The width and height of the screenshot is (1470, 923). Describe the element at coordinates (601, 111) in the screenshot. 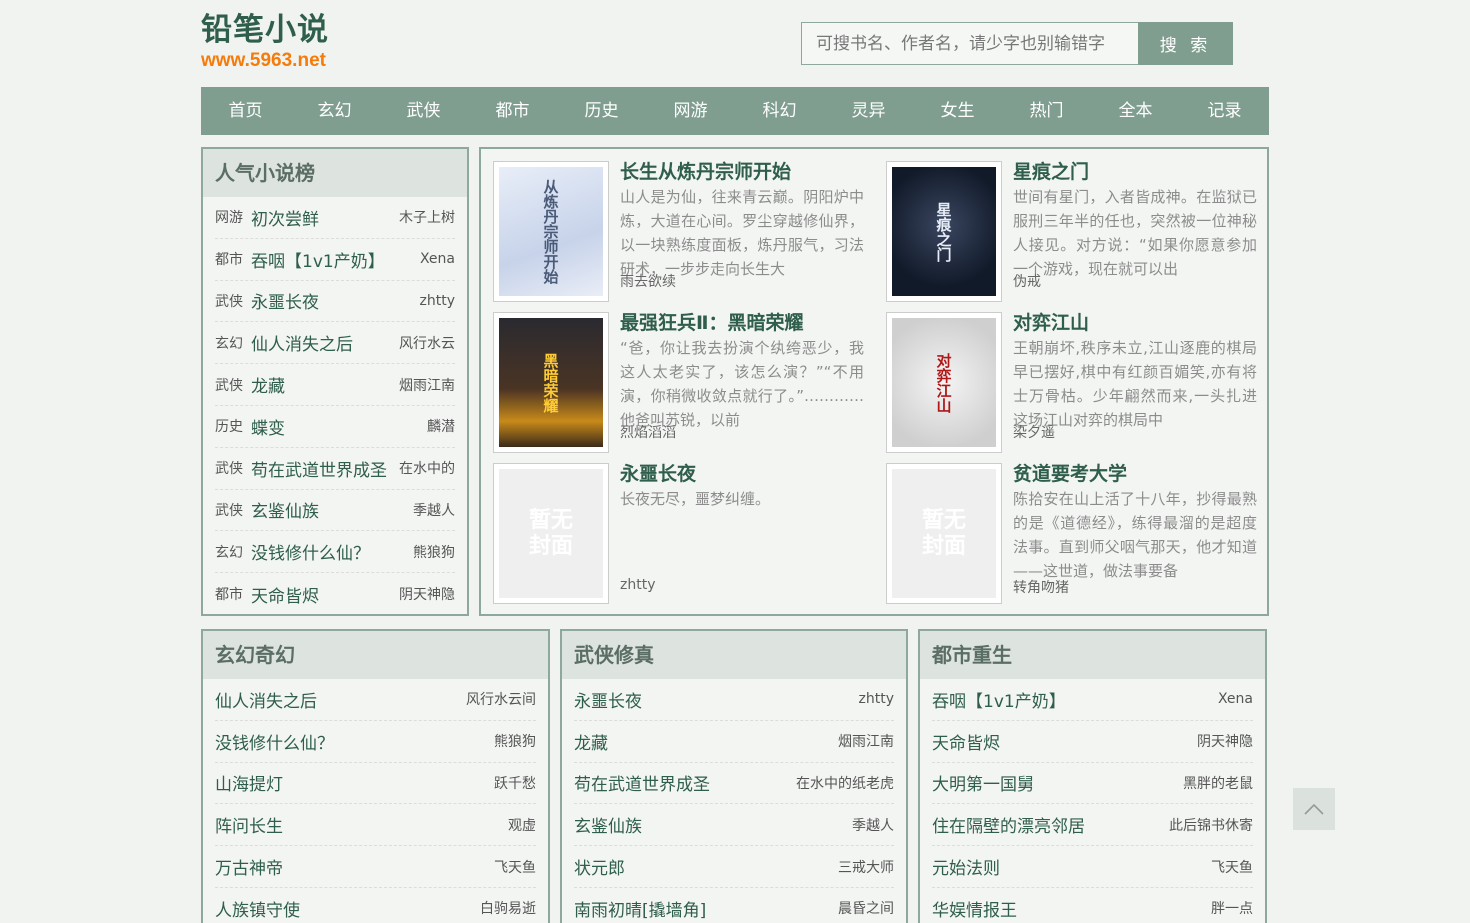

I see `nav-item-lishi: 历史` at that location.